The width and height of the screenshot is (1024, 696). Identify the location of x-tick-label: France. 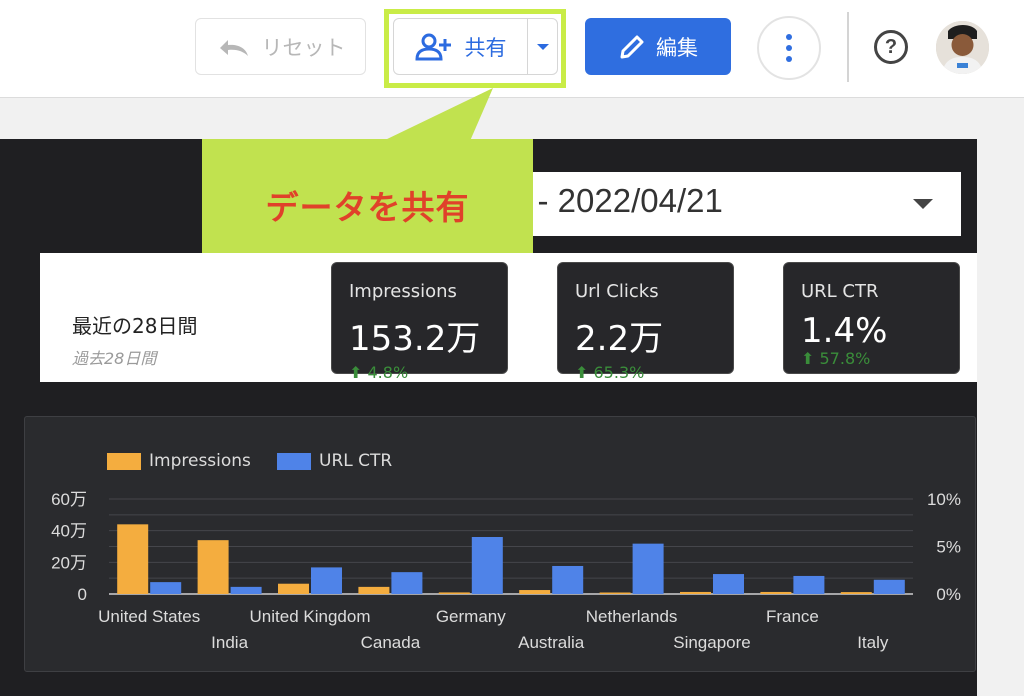
(792, 616).